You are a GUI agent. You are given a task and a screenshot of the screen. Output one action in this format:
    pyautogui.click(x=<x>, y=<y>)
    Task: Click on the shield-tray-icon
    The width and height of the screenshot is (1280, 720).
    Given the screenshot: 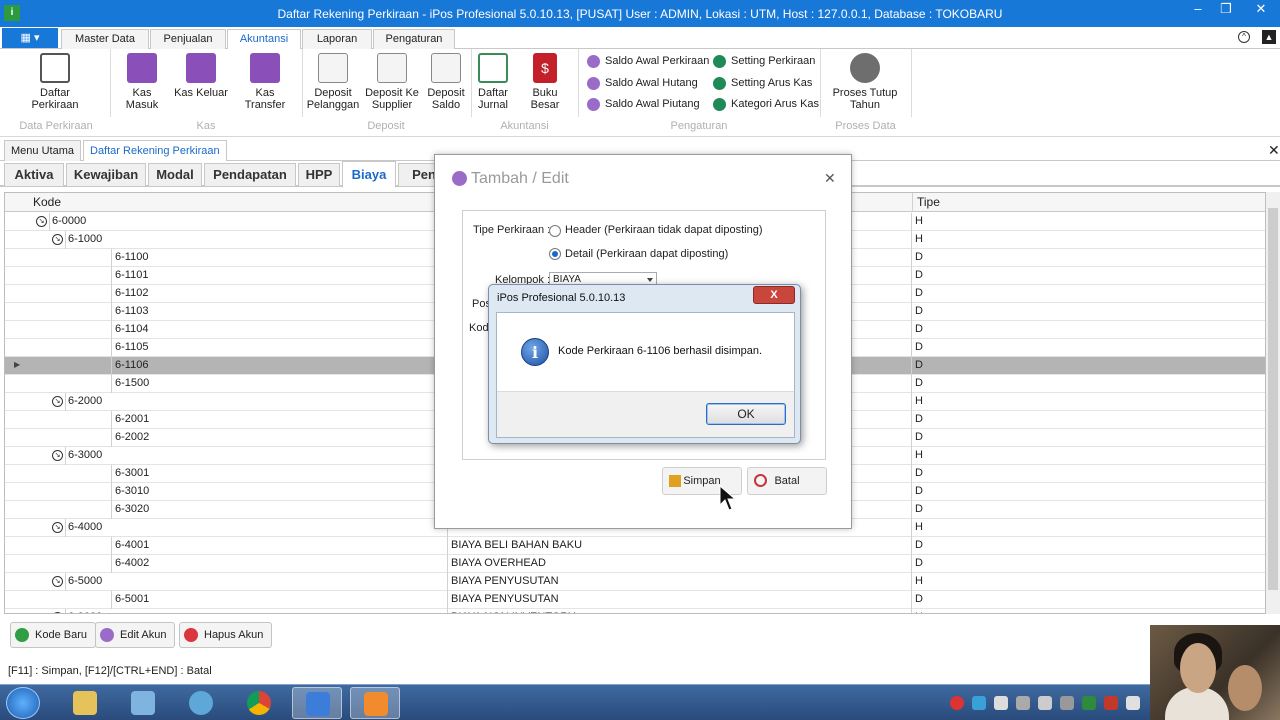 What is the action you would take?
    pyautogui.click(x=979, y=703)
    